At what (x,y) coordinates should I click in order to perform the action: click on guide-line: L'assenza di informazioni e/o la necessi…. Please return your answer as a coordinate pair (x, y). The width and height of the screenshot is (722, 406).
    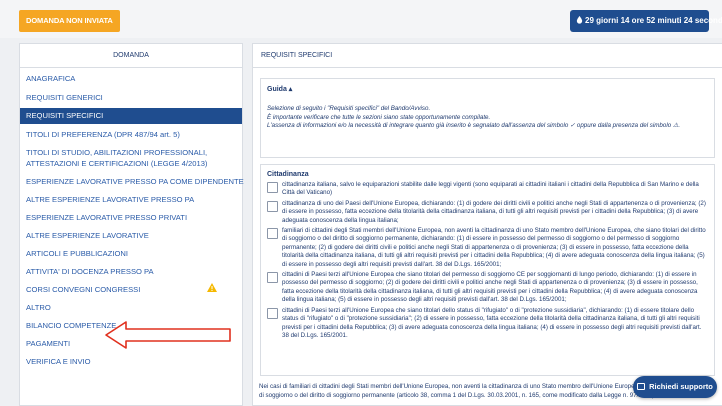
    Looking at the image, I should click on (474, 125).